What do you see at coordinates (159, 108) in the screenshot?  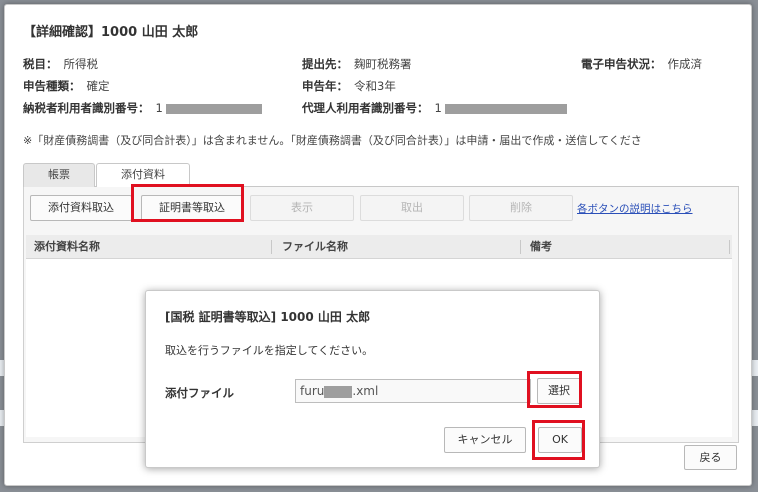 I see `taxpayer-id-value: 1` at bounding box center [159, 108].